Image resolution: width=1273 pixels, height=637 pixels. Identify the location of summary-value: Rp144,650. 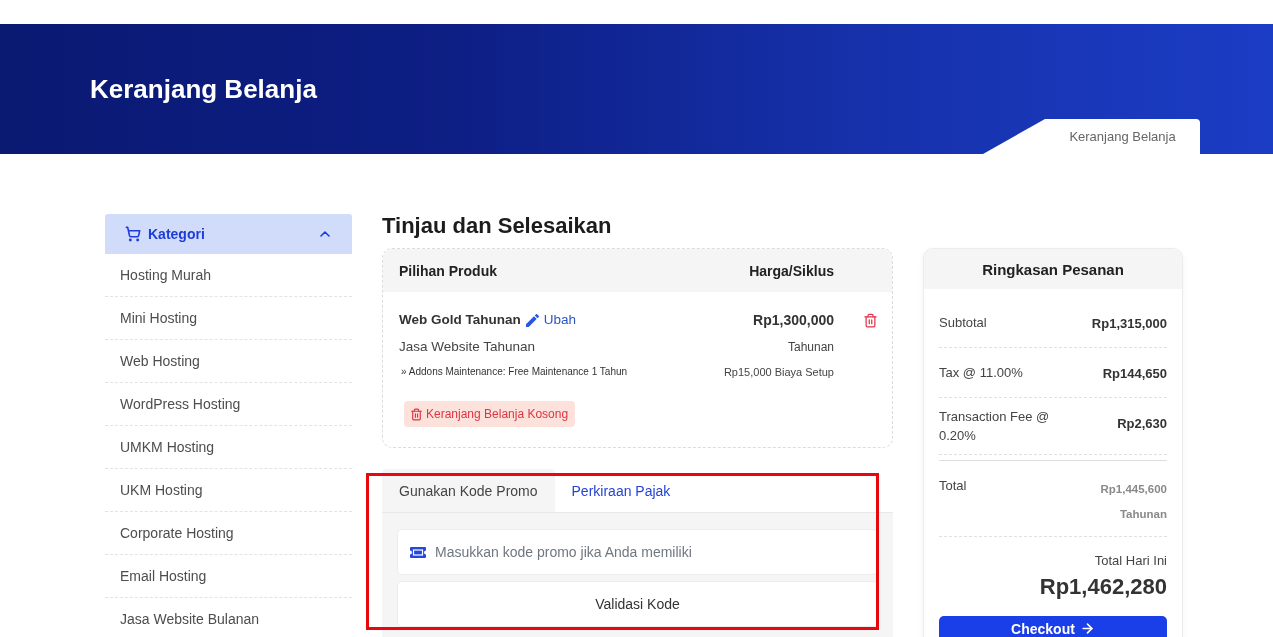
(1134, 374).